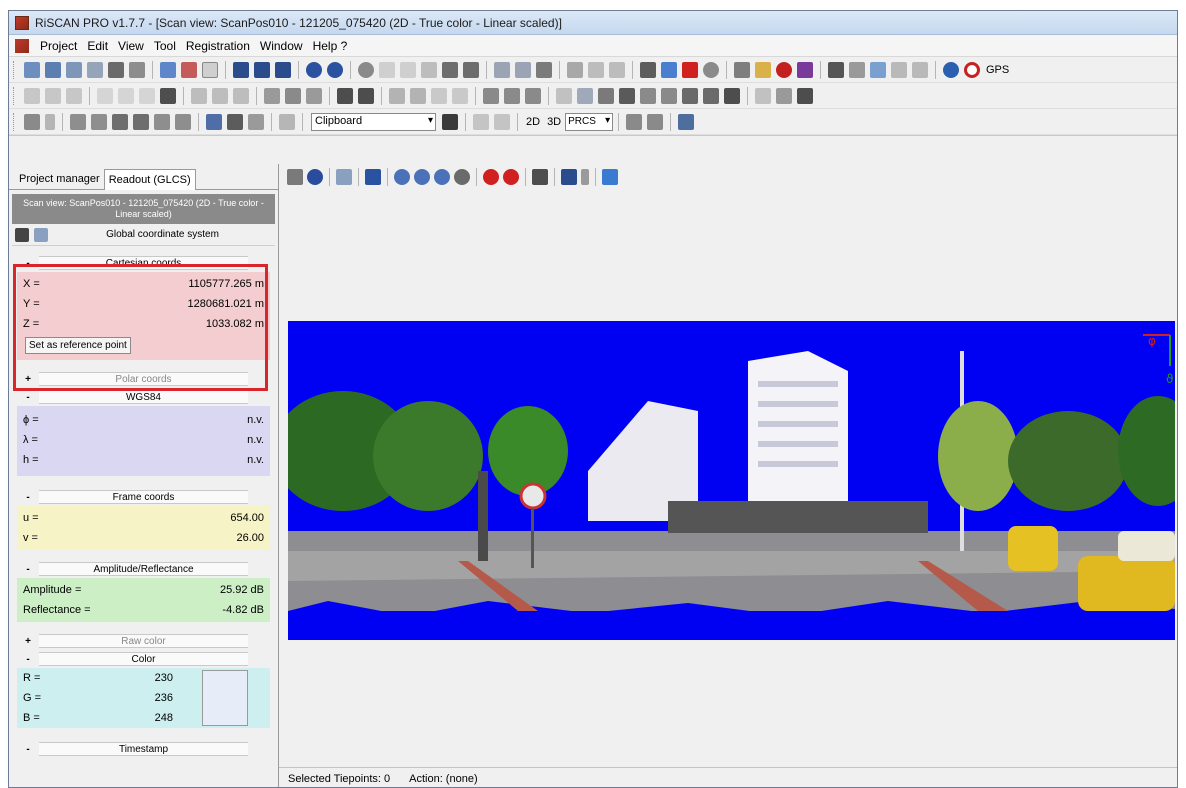 The width and height of the screenshot is (1186, 788). I want to click on tools2-icon, so click(502, 121).